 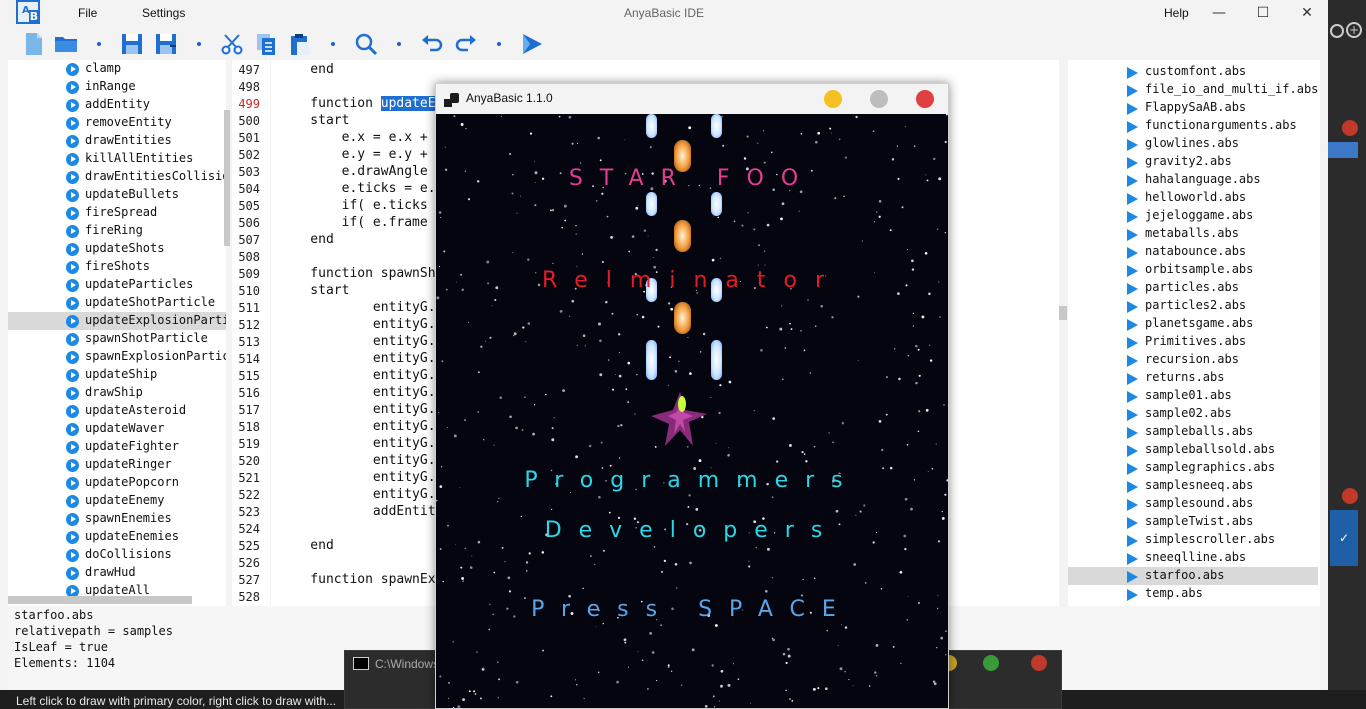 I want to click on file-tree-item: orbitsample.abs, so click(x=1193, y=270).